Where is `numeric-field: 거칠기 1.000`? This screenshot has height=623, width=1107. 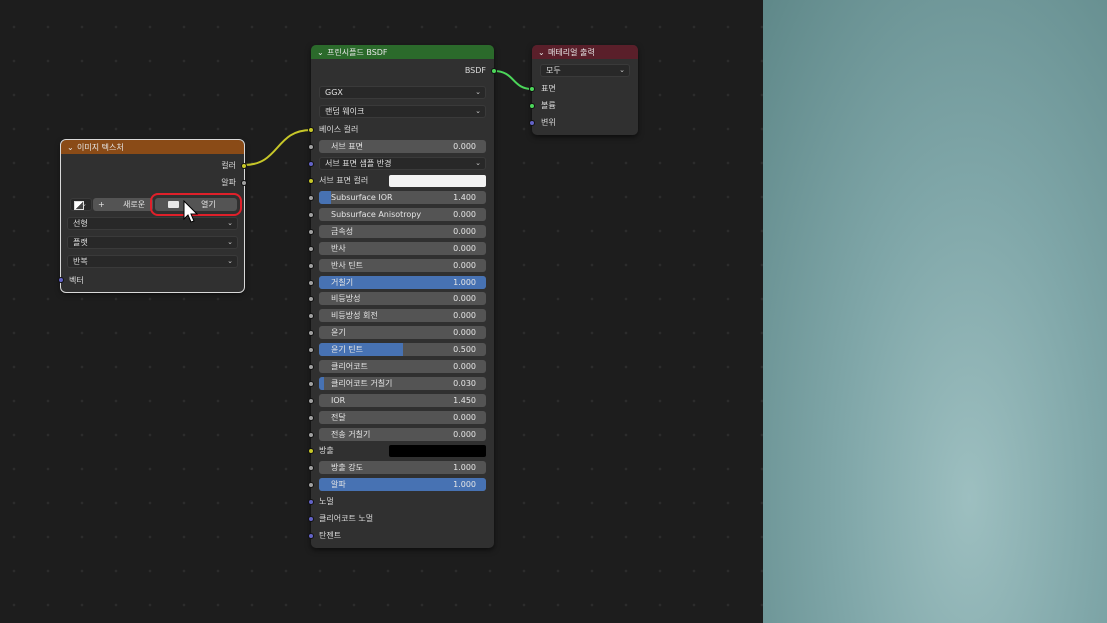 numeric-field: 거칠기 1.000 is located at coordinates (402, 282).